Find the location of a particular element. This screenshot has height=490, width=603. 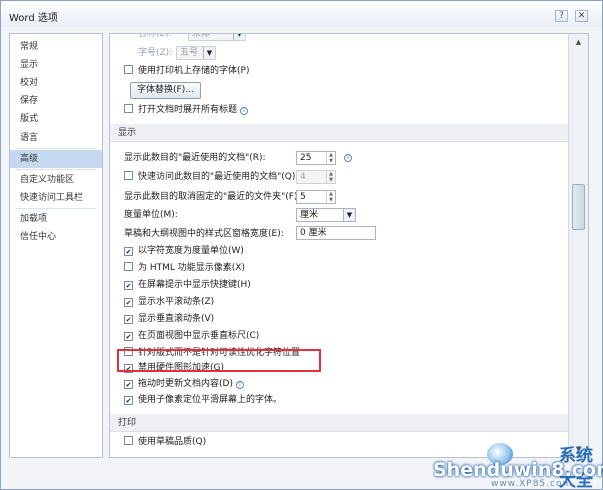

help-button: ? is located at coordinates (561, 16).